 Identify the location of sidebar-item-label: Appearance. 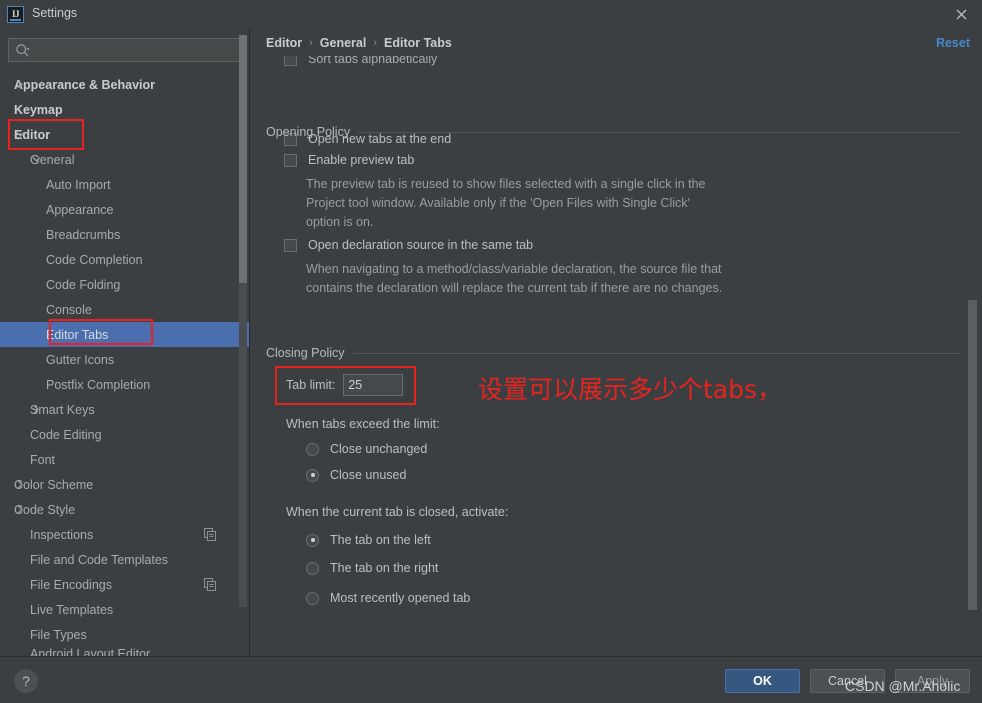
(80, 209).